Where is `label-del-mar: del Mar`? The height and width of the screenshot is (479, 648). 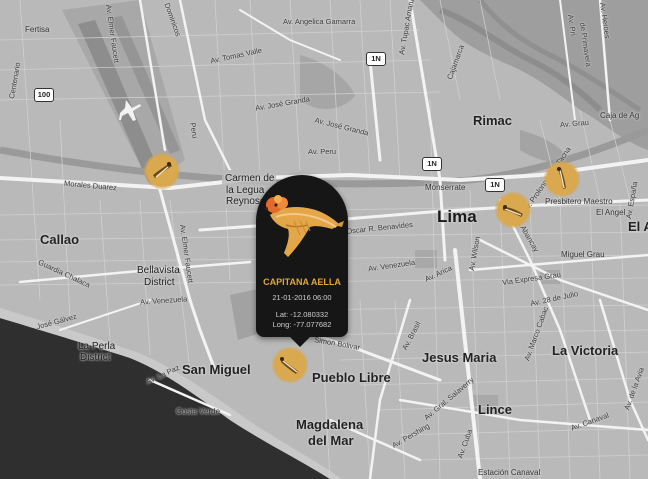
label-del-mar: del Mar is located at coordinates (331, 440).